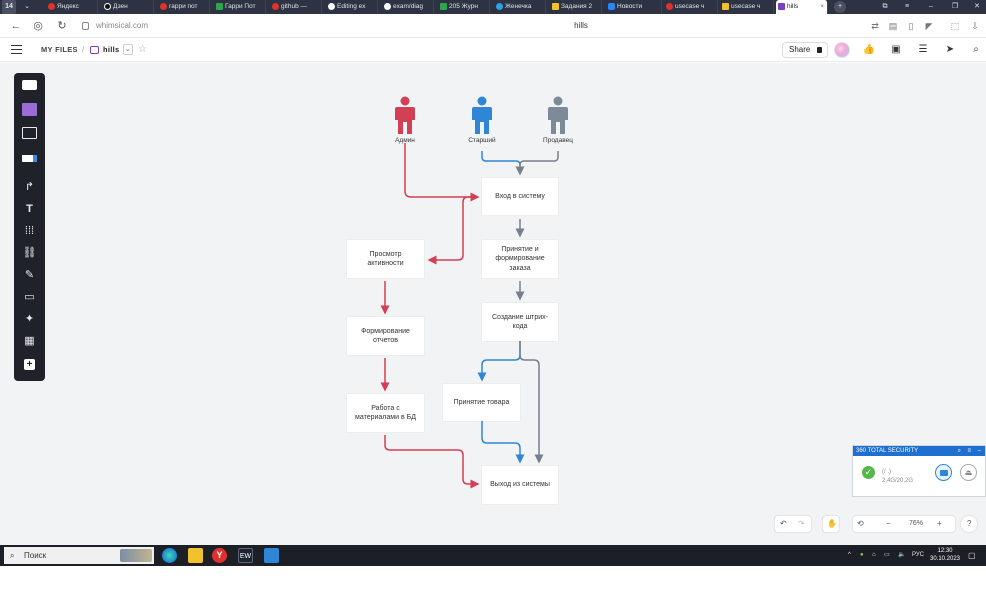  What do you see at coordinates (896, 50) in the screenshot?
I see `present-icon: ▣` at bounding box center [896, 50].